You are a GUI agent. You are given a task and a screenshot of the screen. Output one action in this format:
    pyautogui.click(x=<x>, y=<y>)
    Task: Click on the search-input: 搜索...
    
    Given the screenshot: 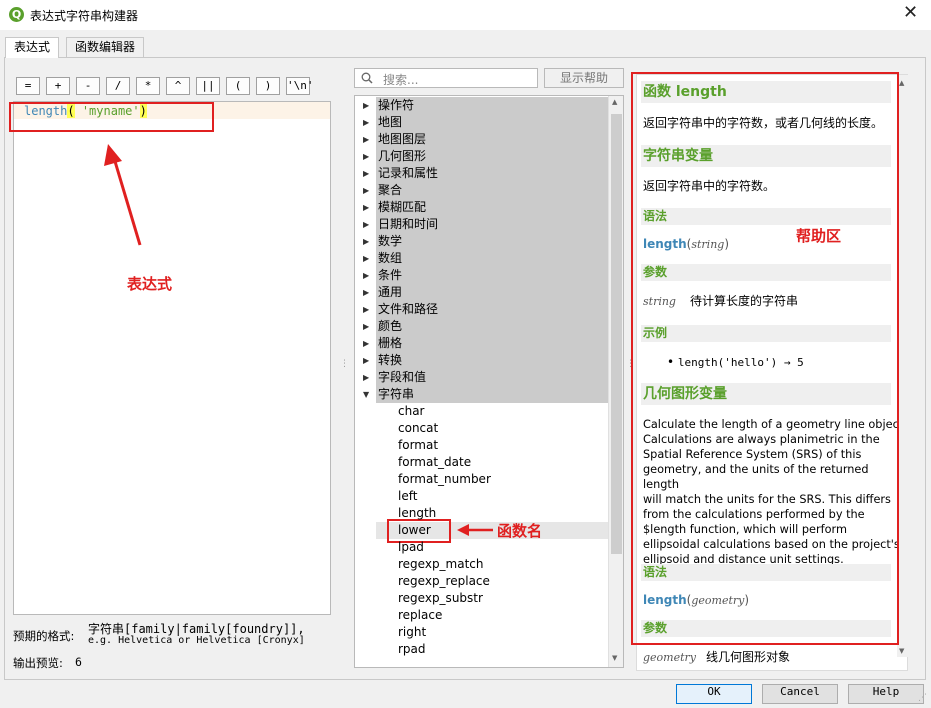 What is the action you would take?
    pyautogui.click(x=446, y=78)
    